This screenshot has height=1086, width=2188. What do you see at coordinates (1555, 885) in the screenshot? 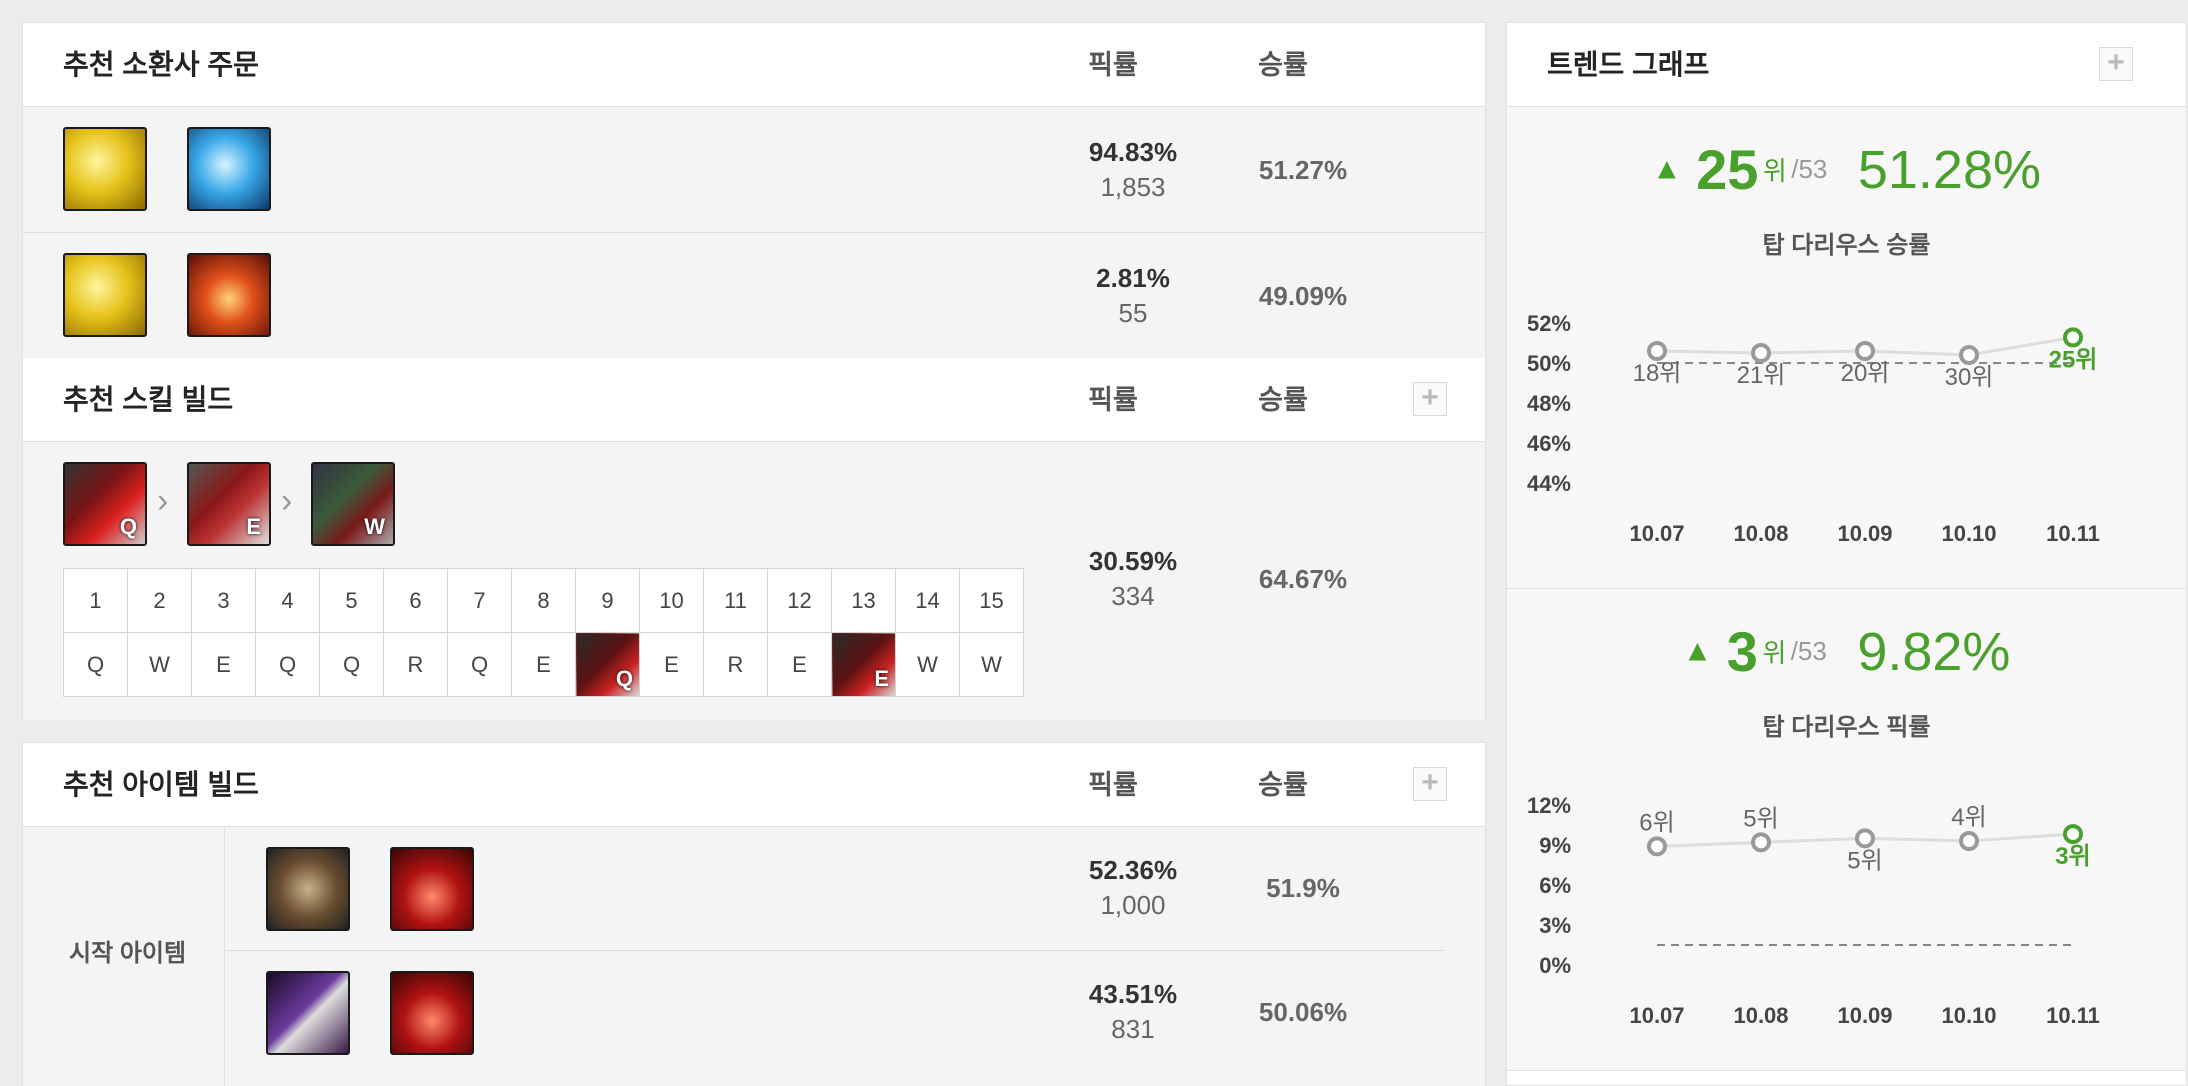
I see `y-tick-label: 6%` at bounding box center [1555, 885].